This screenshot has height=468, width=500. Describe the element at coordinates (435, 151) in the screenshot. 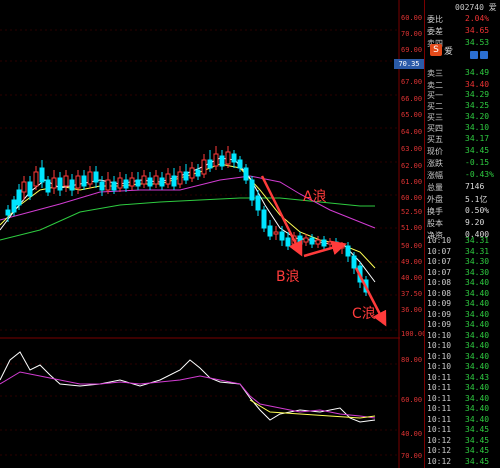

I see `quote-row-label: 现价` at that location.